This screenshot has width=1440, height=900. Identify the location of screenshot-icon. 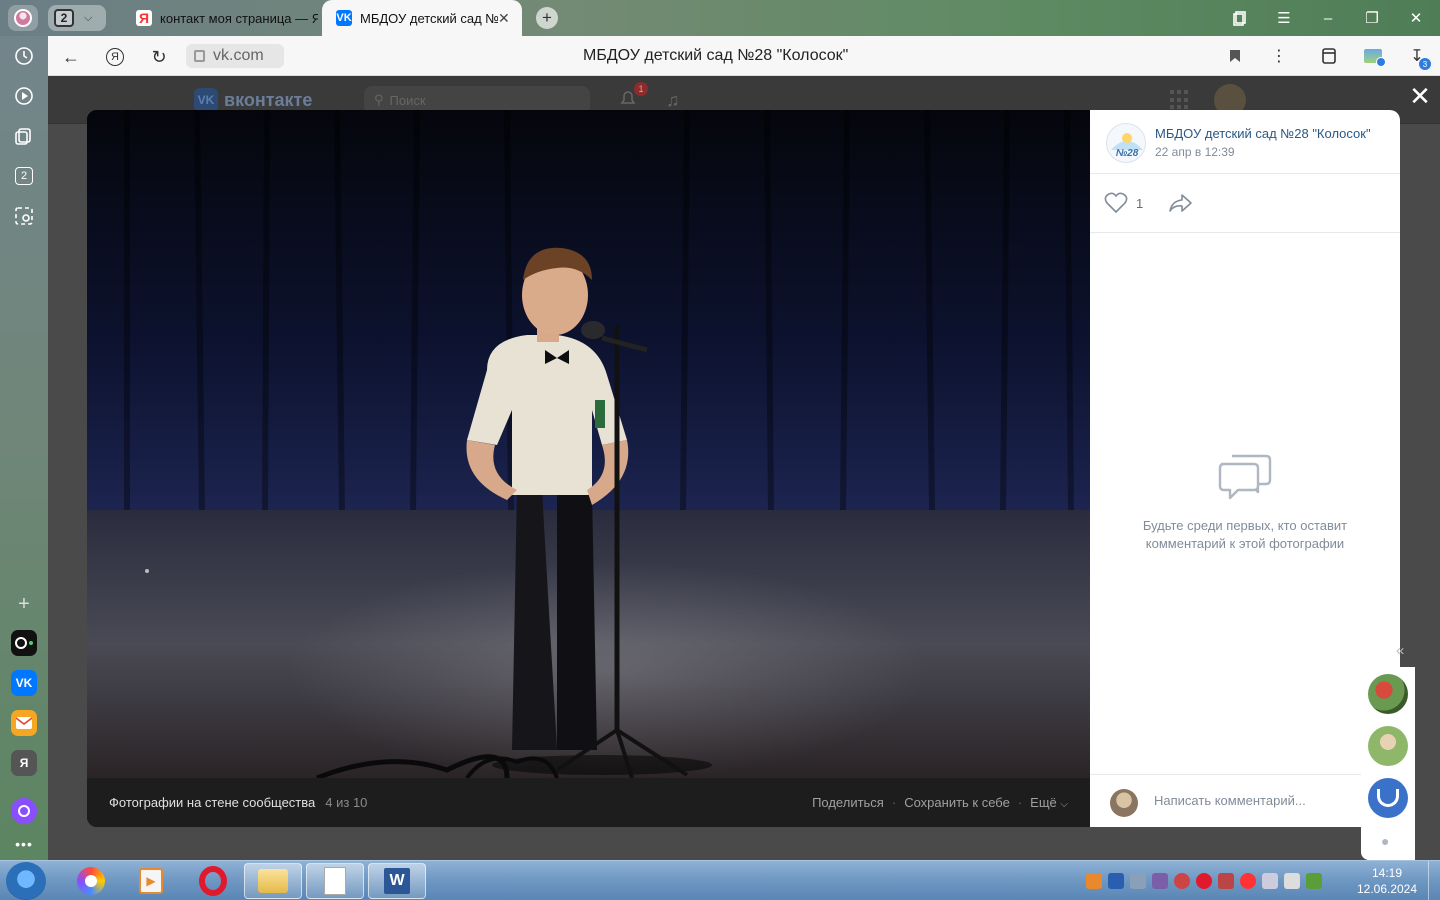
(24, 216).